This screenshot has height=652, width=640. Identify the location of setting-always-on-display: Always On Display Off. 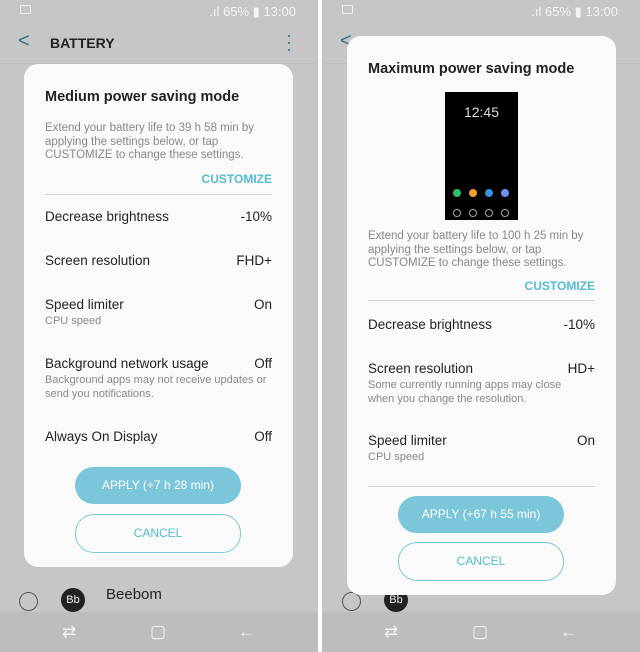
(158, 436).